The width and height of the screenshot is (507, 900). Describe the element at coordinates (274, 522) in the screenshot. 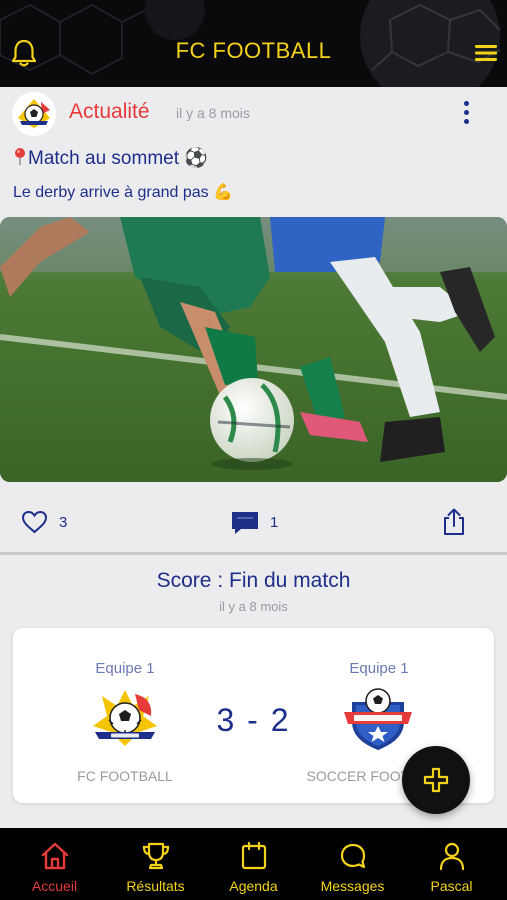

I see `comment-count: 1` at that location.